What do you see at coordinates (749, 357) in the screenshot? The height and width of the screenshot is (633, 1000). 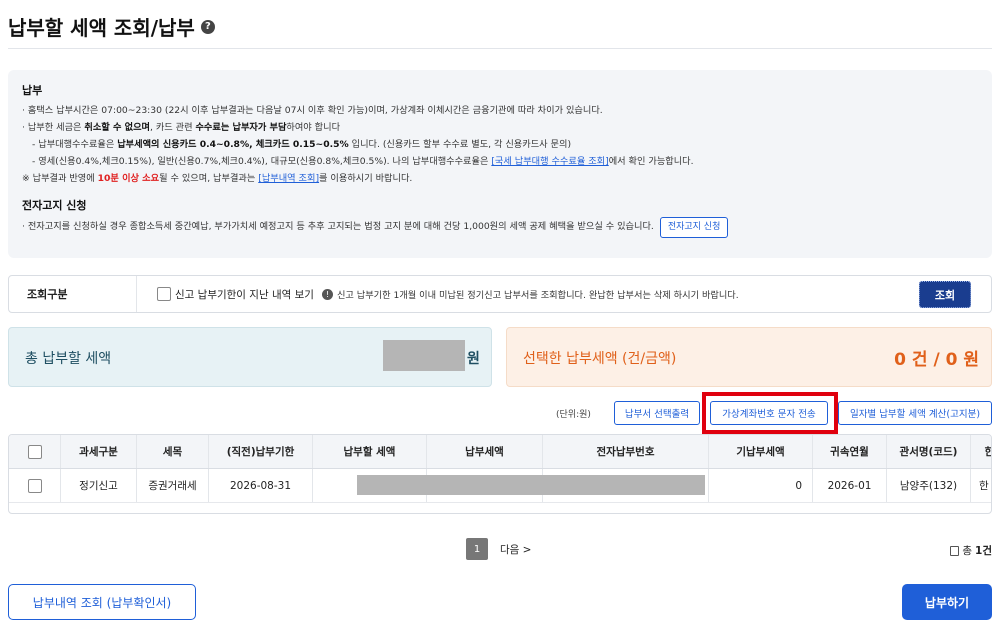 I see `selected-tax-panel: 선택한 납부세액 (건/금액) 0 건 / 0 원` at bounding box center [749, 357].